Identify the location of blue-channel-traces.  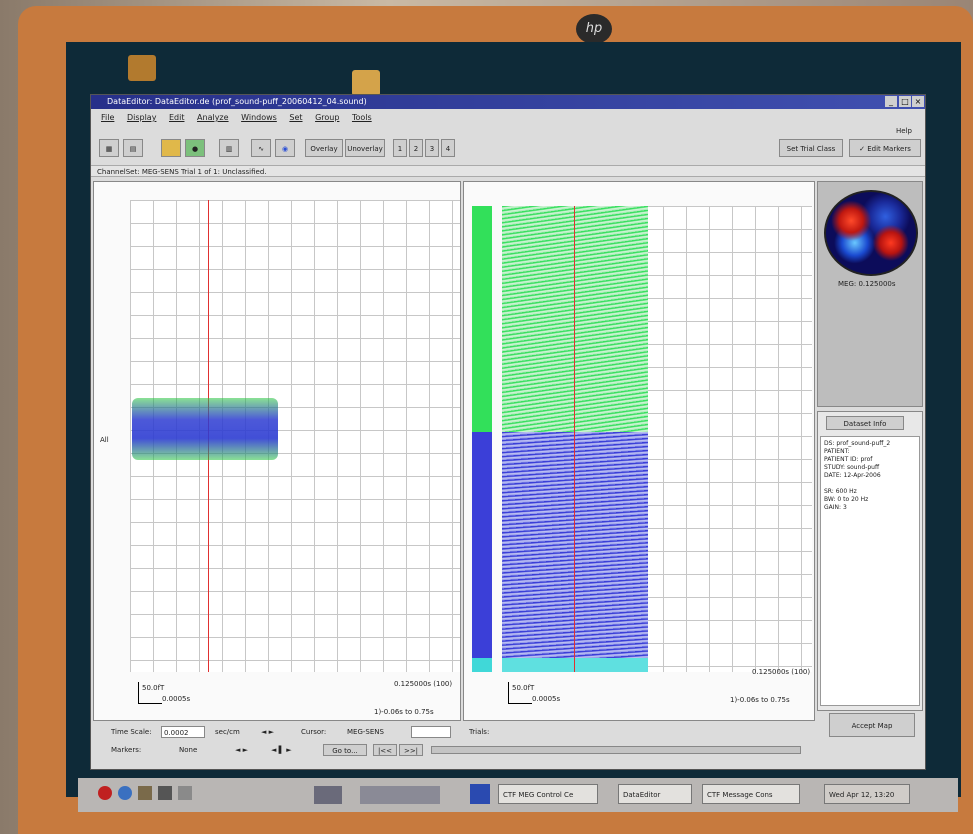
(575, 545).